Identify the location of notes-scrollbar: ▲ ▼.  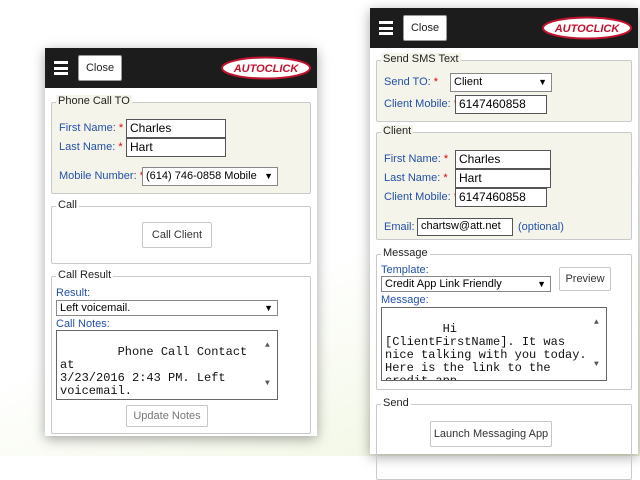
(269, 365).